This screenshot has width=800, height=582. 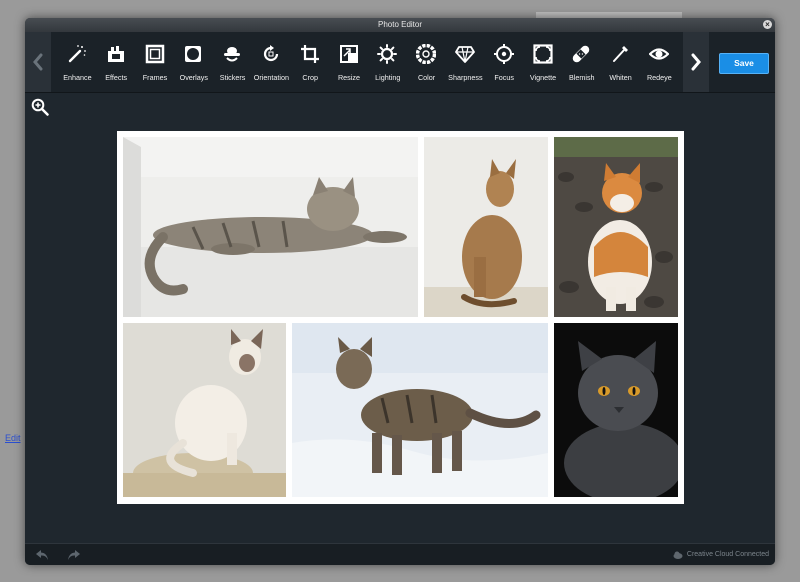 What do you see at coordinates (767, 24) in the screenshot?
I see `close-icon: ×` at bounding box center [767, 24].